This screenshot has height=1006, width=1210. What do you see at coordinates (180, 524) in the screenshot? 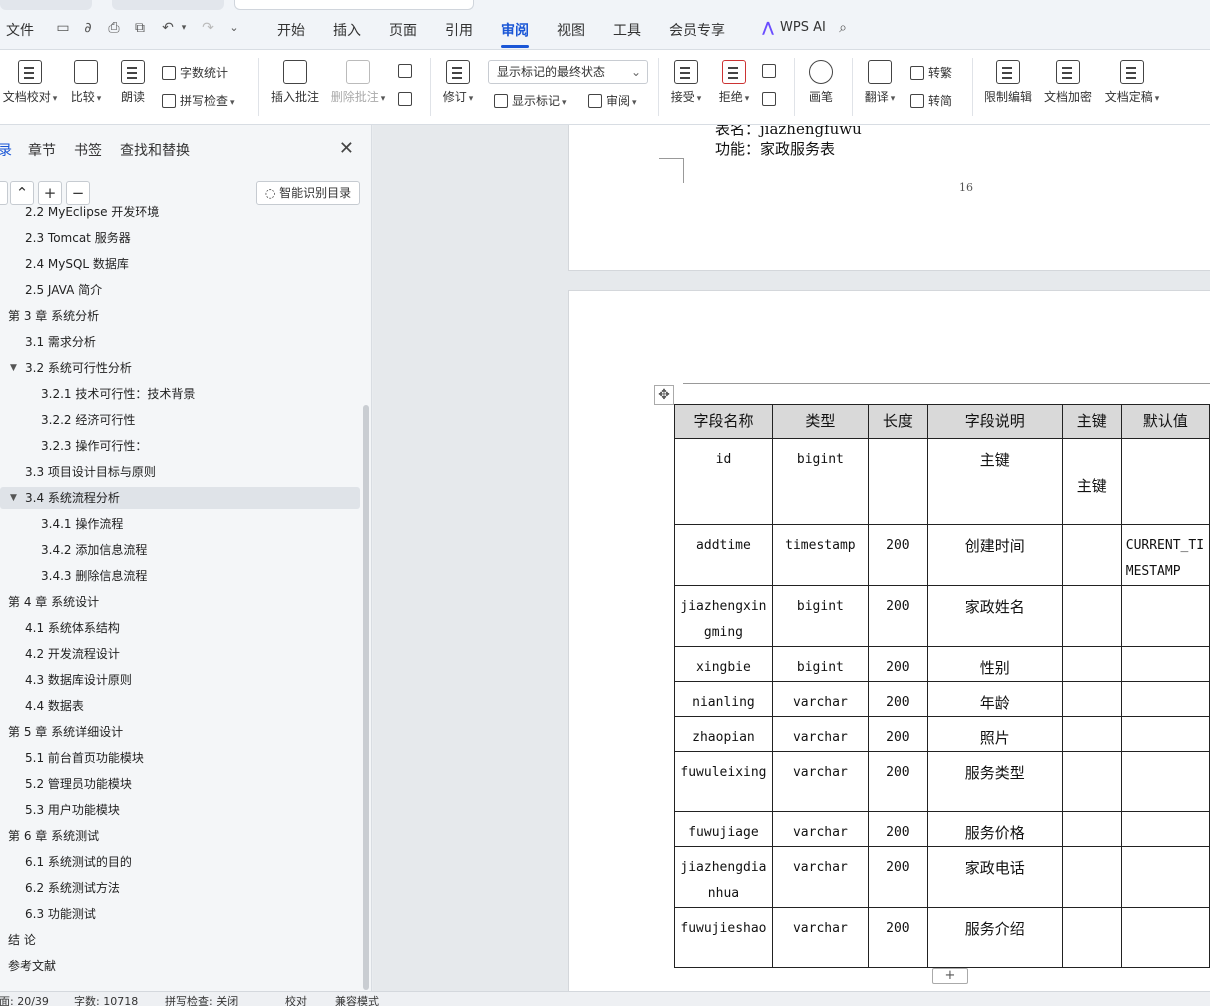
I see `toc-item: 3.4.1 操作流程` at bounding box center [180, 524].